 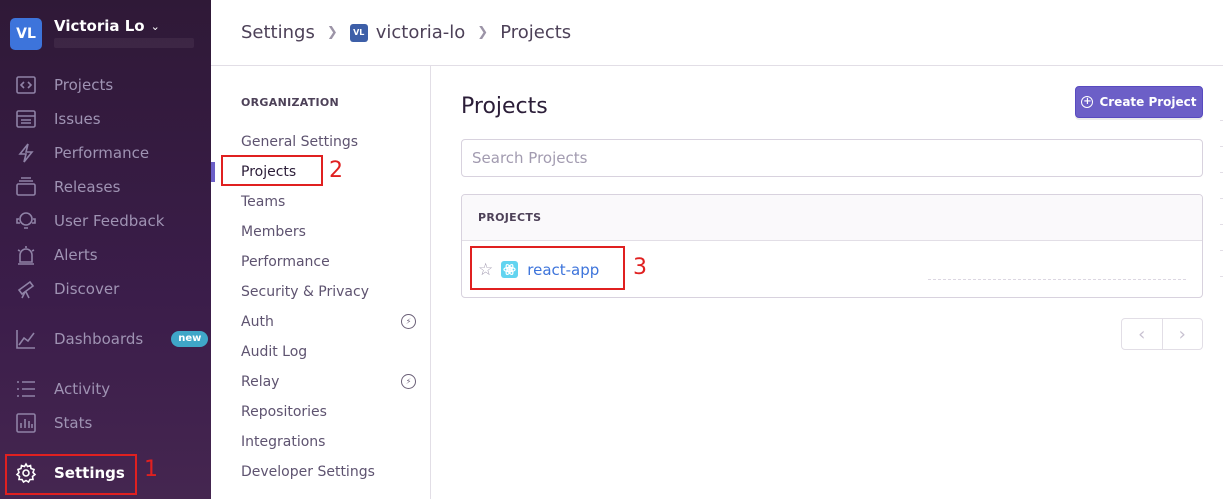 What do you see at coordinates (87, 187) in the screenshot?
I see `sidebar-item-label: Releases` at bounding box center [87, 187].